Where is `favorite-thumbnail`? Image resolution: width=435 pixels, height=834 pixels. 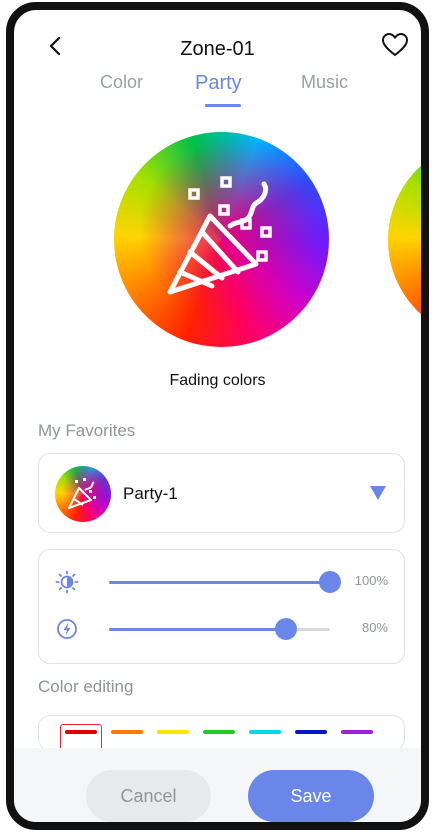 favorite-thumbnail is located at coordinates (83, 494).